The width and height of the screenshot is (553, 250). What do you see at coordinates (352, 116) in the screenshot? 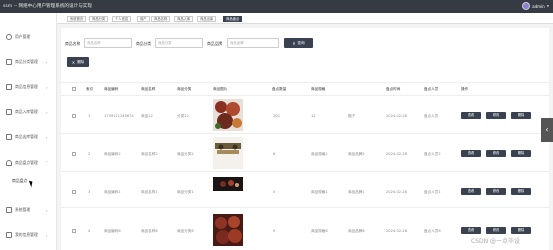
I see `cell-brand: 箱子` at bounding box center [352, 116].